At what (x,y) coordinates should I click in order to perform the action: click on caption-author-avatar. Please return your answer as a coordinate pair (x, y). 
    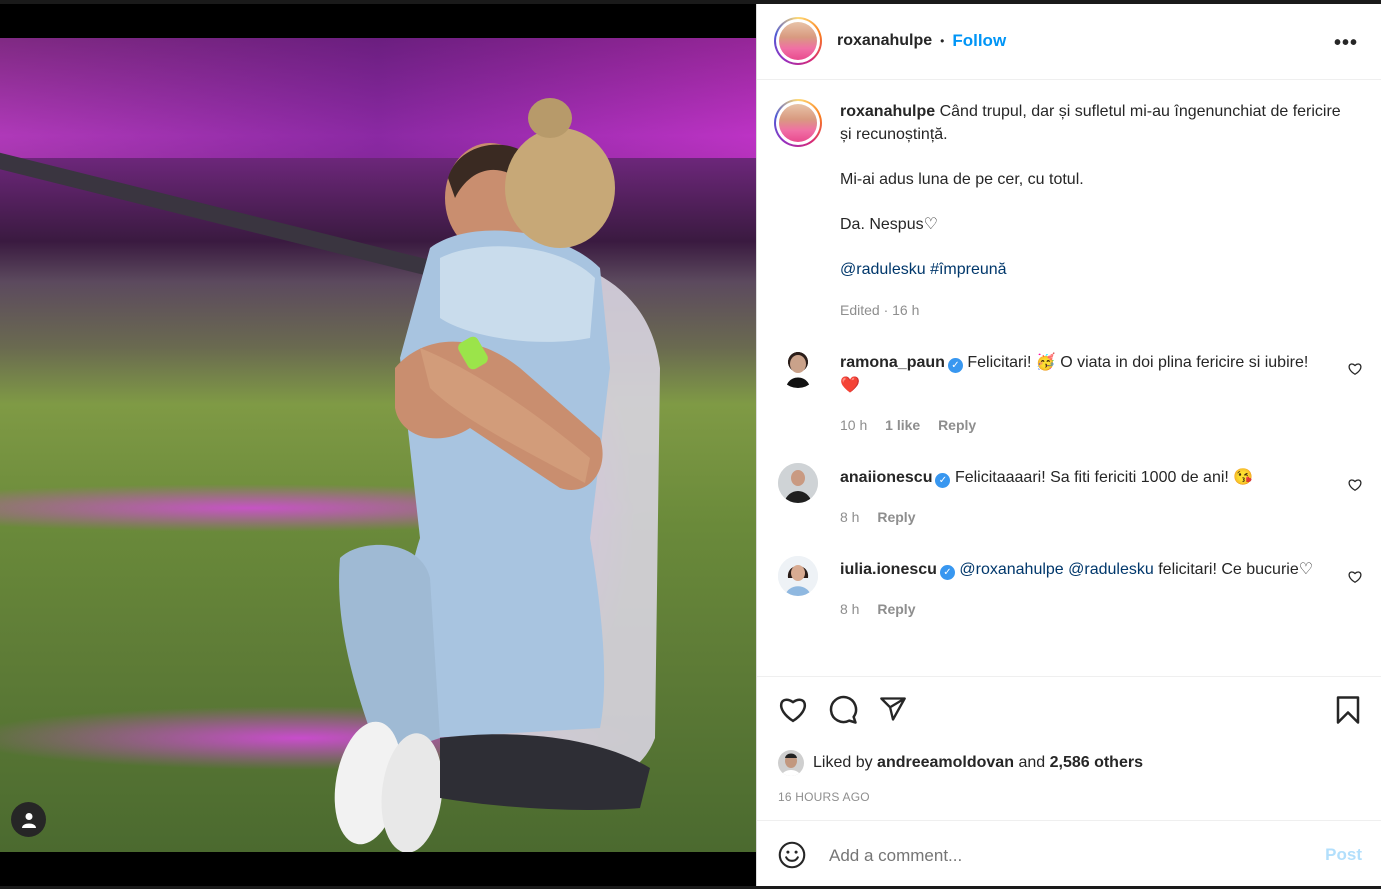
    Looking at the image, I should click on (798, 123).